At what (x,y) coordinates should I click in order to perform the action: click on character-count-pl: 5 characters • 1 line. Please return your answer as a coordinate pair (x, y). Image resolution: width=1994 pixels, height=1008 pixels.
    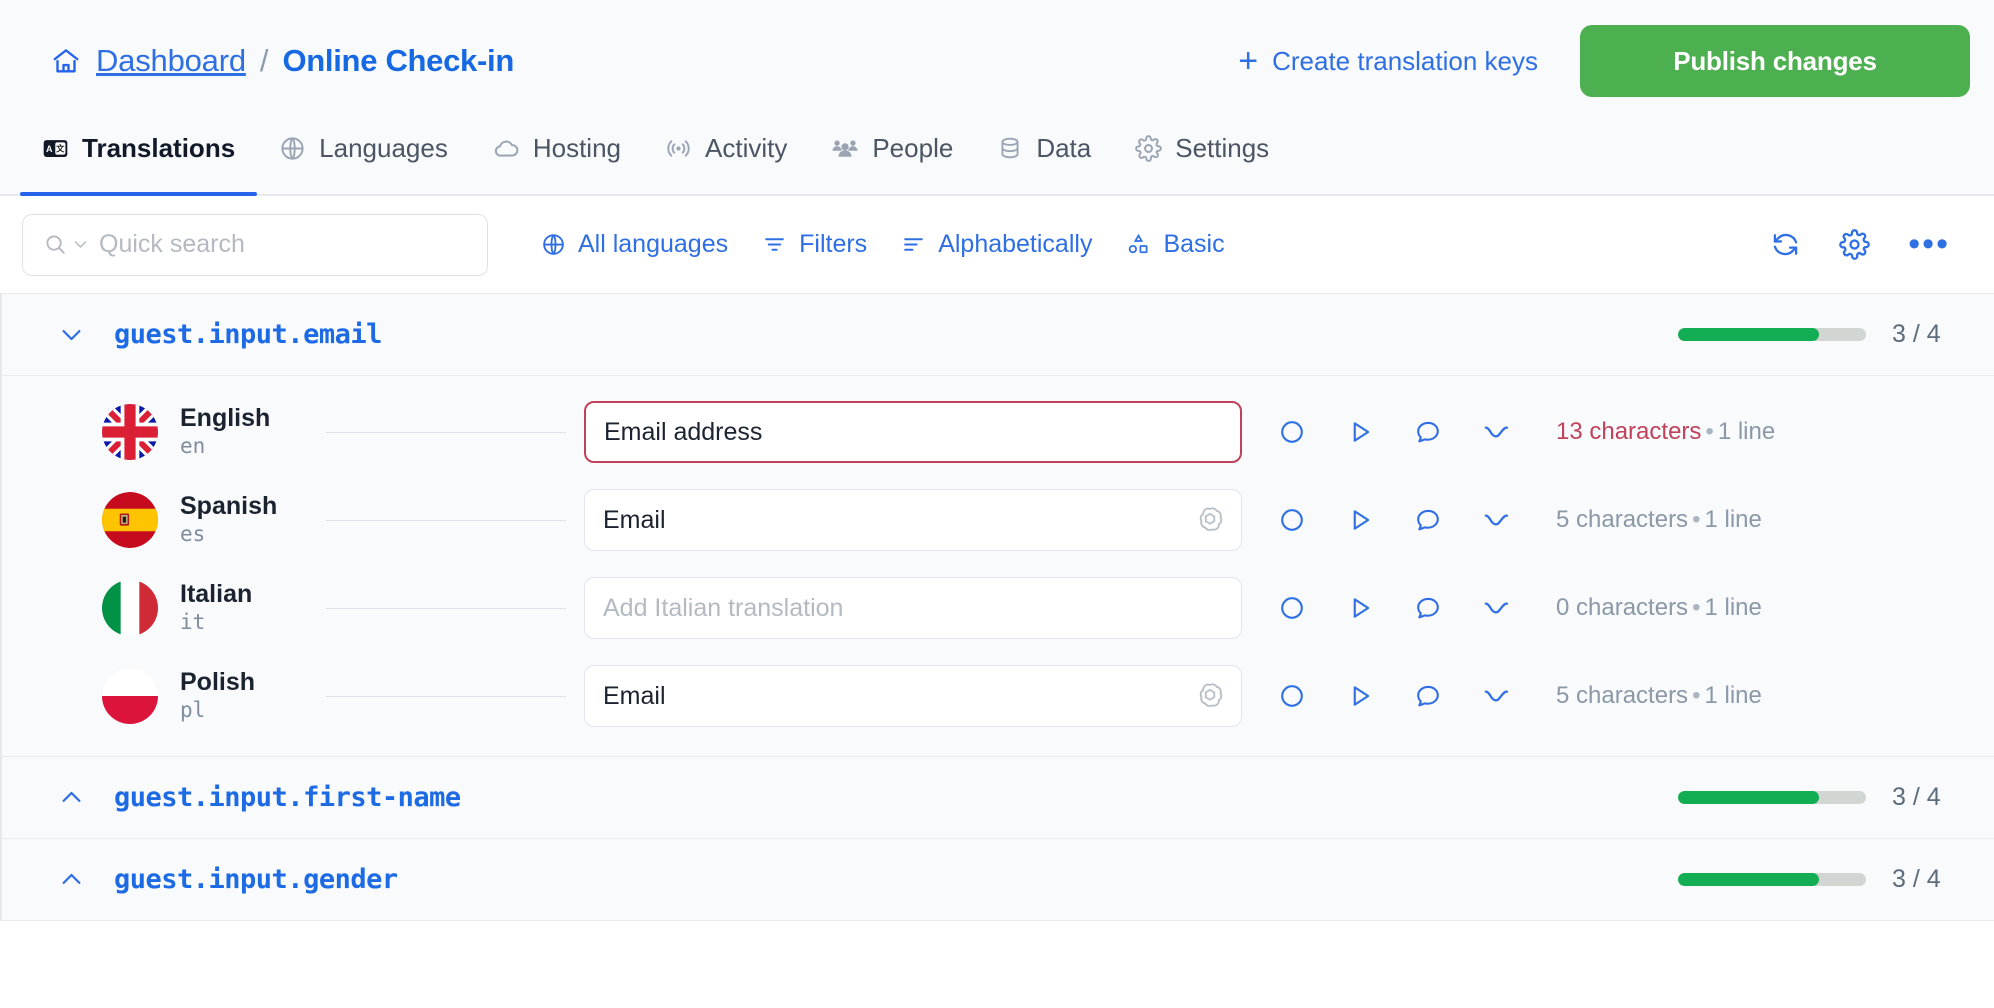
    Looking at the image, I should click on (1659, 696).